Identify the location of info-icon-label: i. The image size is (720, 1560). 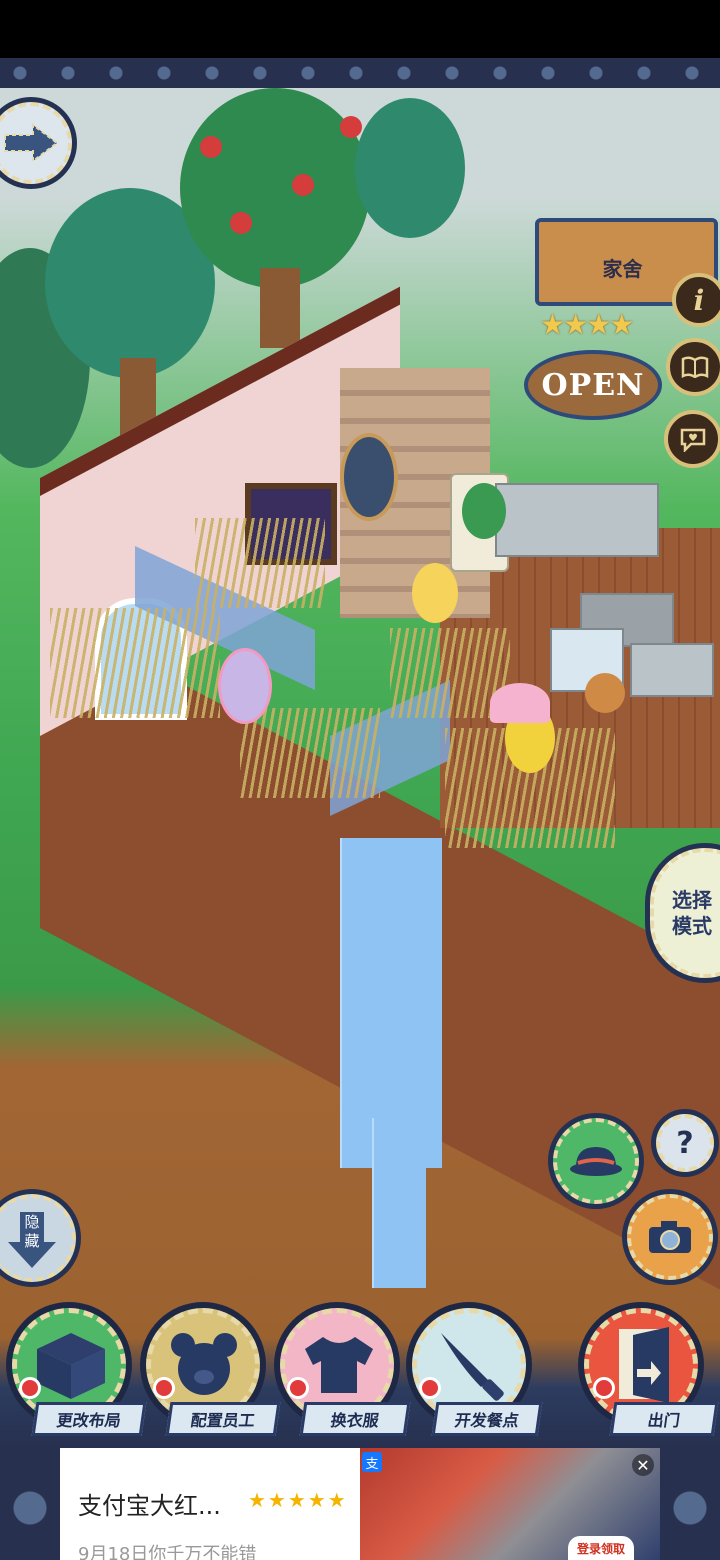
(699, 300).